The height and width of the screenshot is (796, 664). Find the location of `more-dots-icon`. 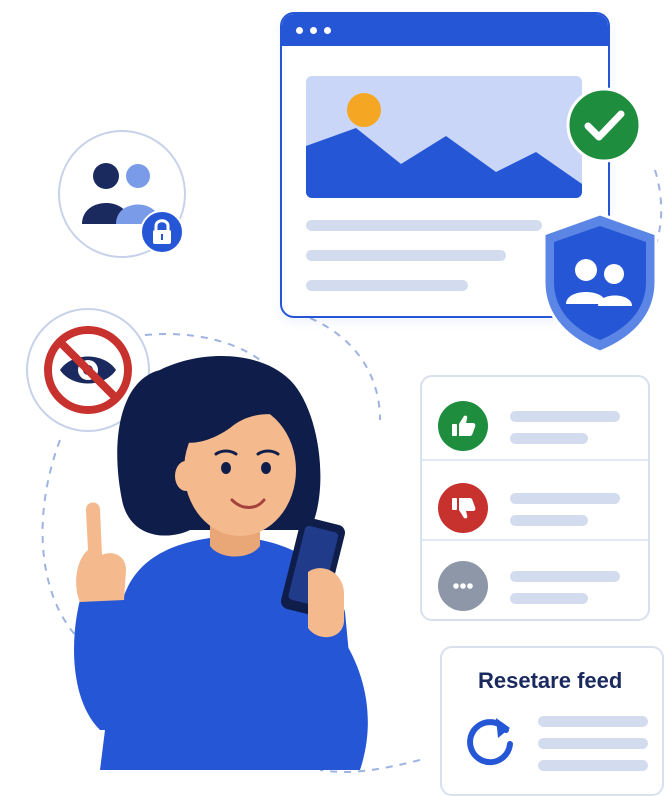

more-dots-icon is located at coordinates (463, 586).